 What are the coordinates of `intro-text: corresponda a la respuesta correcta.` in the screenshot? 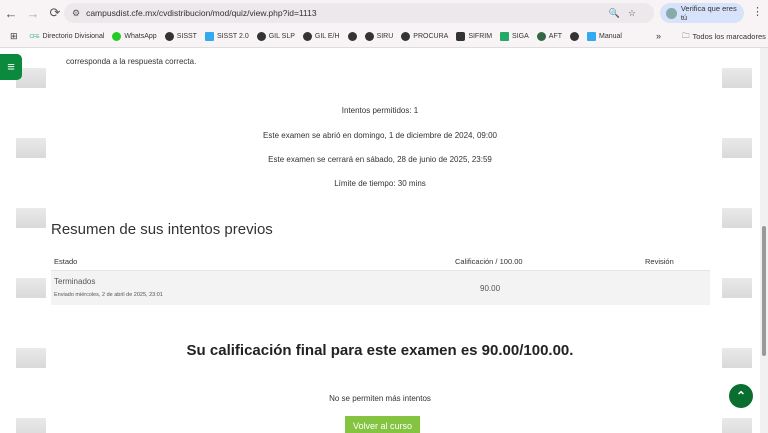 It's located at (131, 61).